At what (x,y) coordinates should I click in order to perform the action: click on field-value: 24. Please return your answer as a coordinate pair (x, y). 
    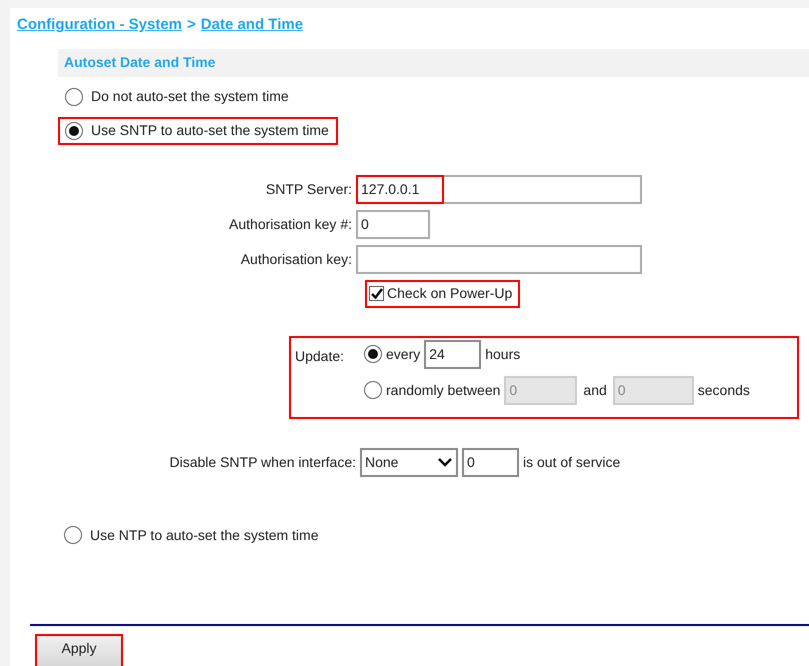
    Looking at the image, I should click on (437, 354).